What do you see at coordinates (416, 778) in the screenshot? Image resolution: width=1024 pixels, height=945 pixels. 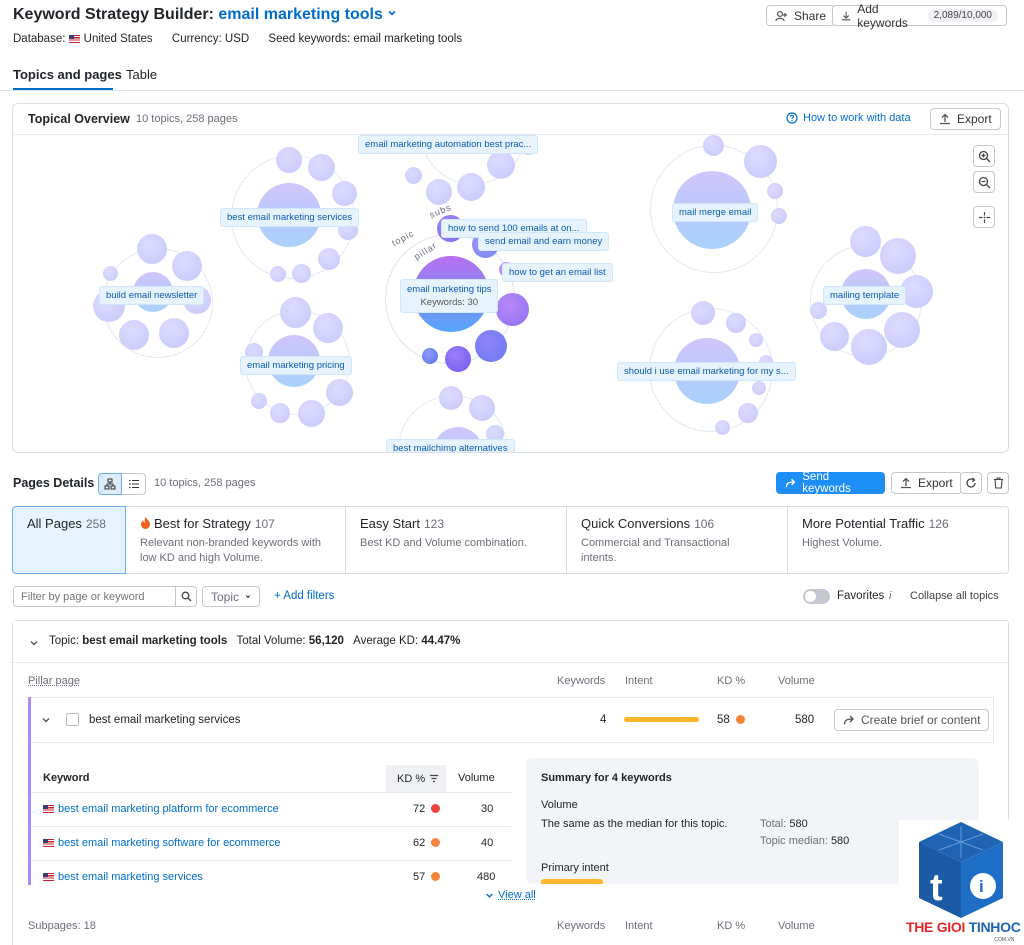 I see `kw-col-kd-sorted: KD %` at bounding box center [416, 778].